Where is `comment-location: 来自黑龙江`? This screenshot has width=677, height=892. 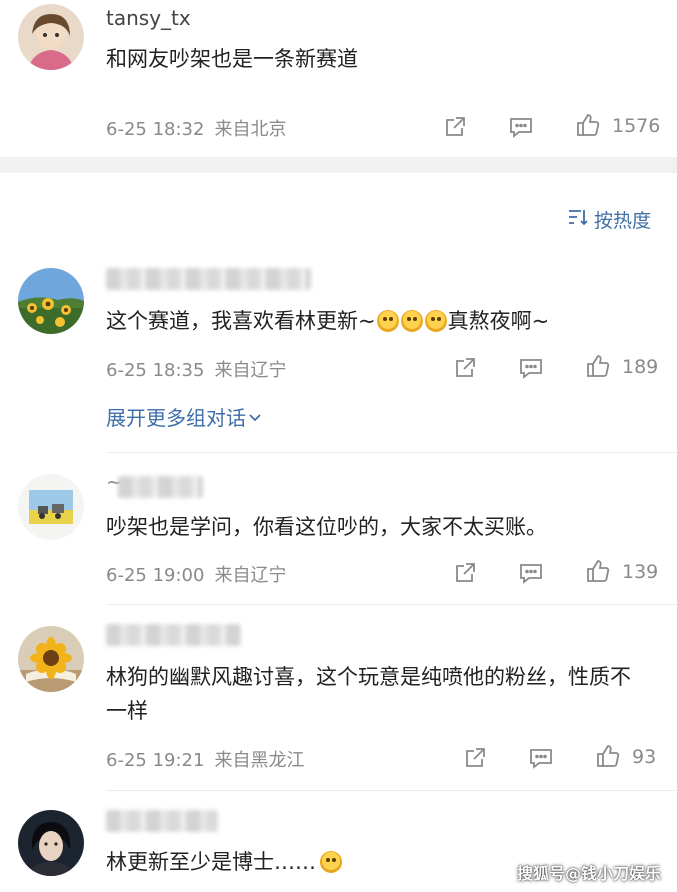 comment-location: 来自黑龙江 is located at coordinates (259, 760).